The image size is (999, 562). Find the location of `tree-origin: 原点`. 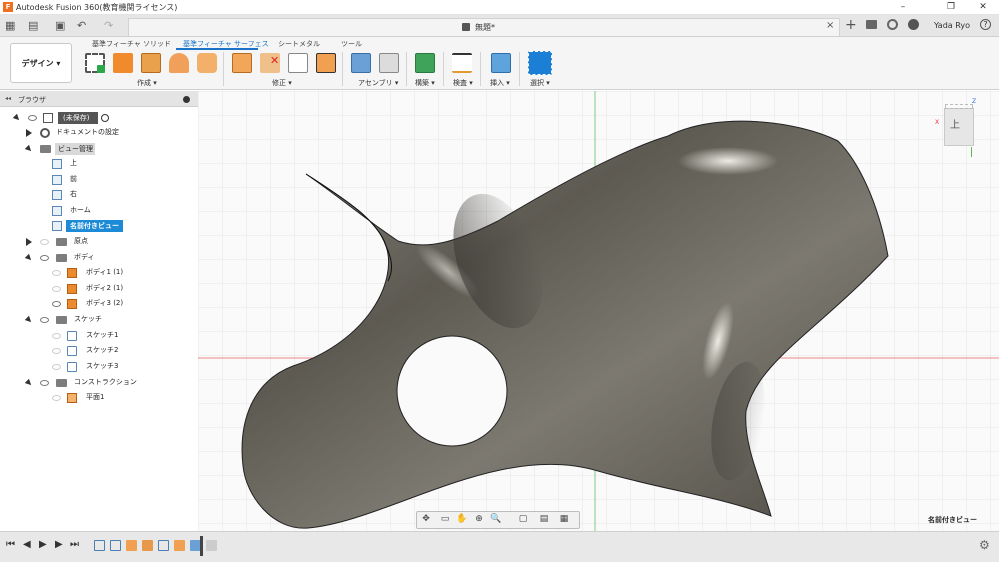

tree-origin: 原点 is located at coordinates (99, 242).